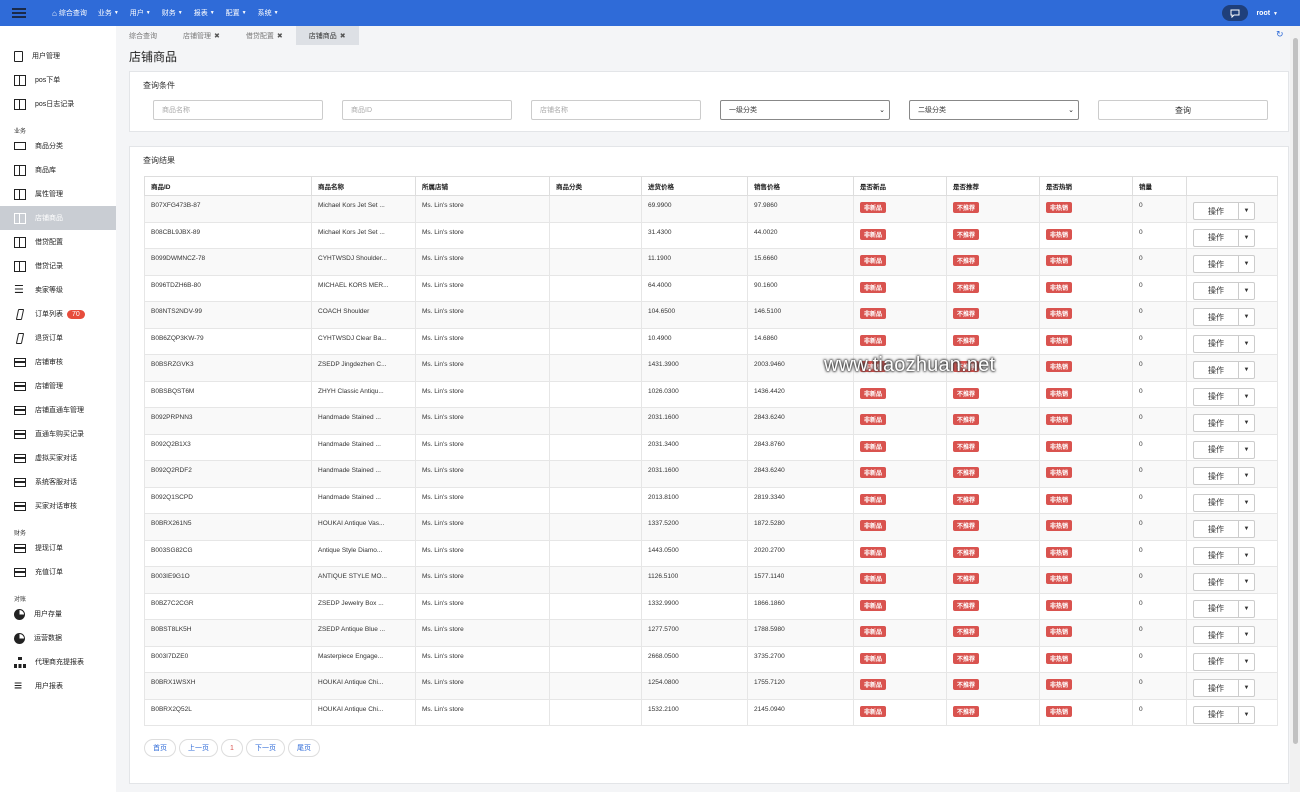 This screenshot has width=1300, height=792. I want to click on sidebar-item: 直通车购买记录, so click(58, 434).